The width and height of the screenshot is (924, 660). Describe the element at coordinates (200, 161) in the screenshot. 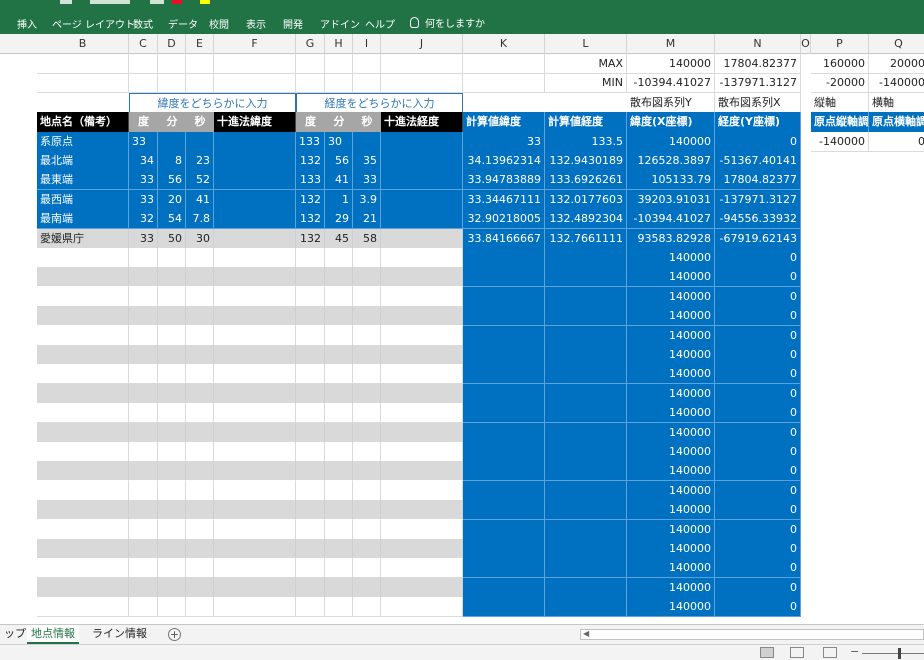

I see `lat-second: 23` at that location.